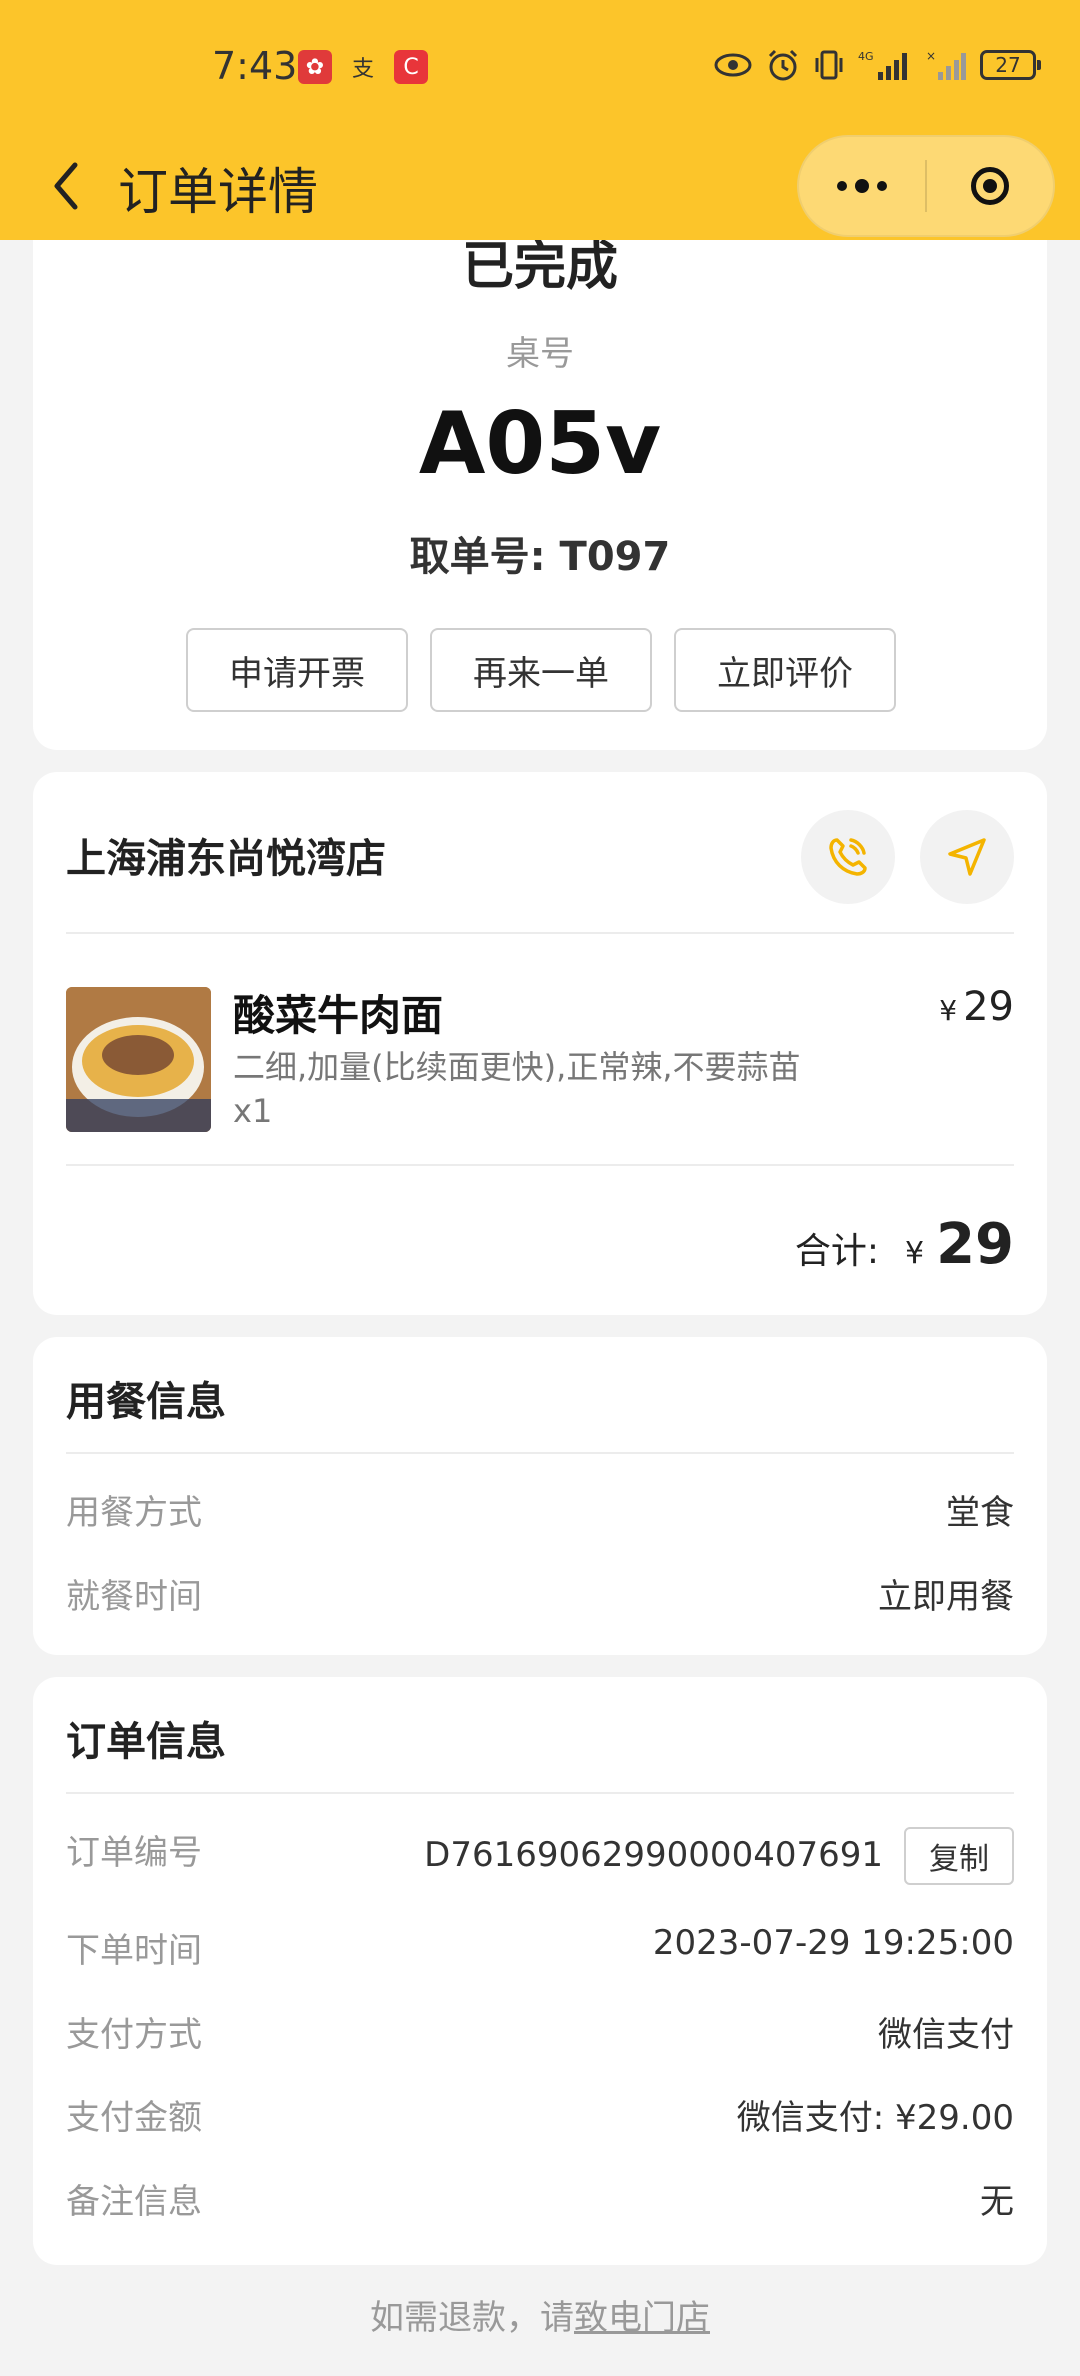 This screenshot has width=1080, height=2376. I want to click on dining-mode-label: 用餐方式, so click(134, 1513).